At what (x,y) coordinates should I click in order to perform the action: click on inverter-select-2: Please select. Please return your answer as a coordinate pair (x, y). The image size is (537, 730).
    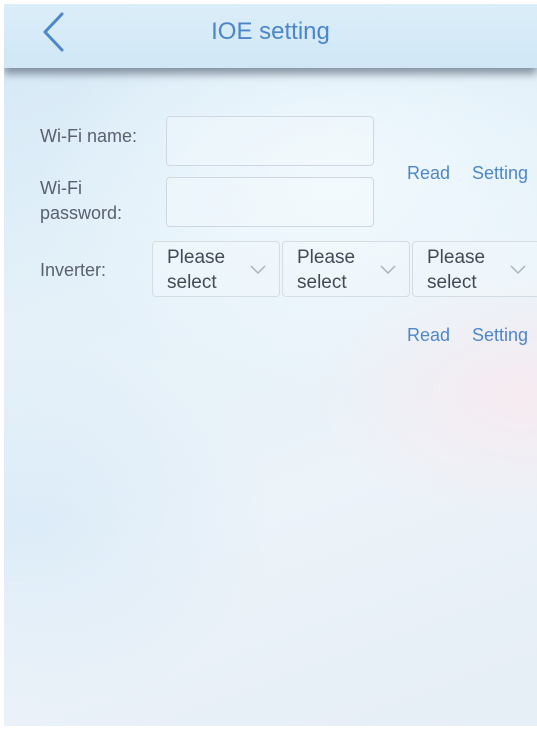
    Looking at the image, I should click on (346, 269).